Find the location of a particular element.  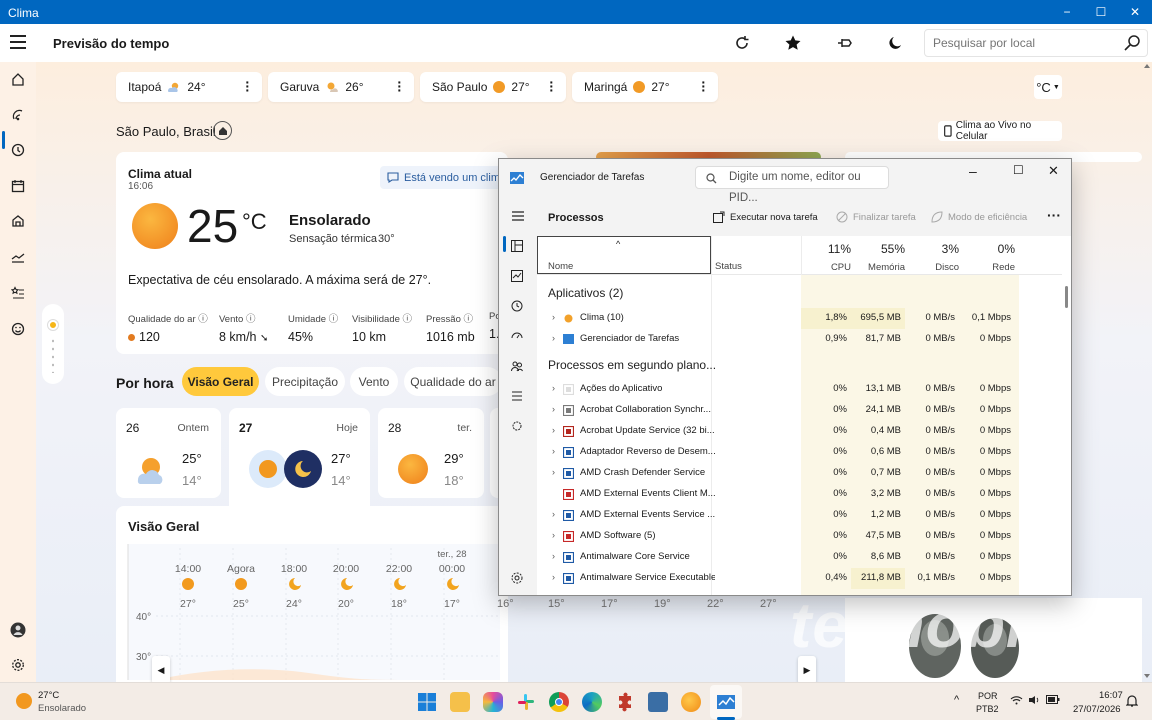

run-new-task-button: Executar nova tarefa is located at coordinates (765, 217).